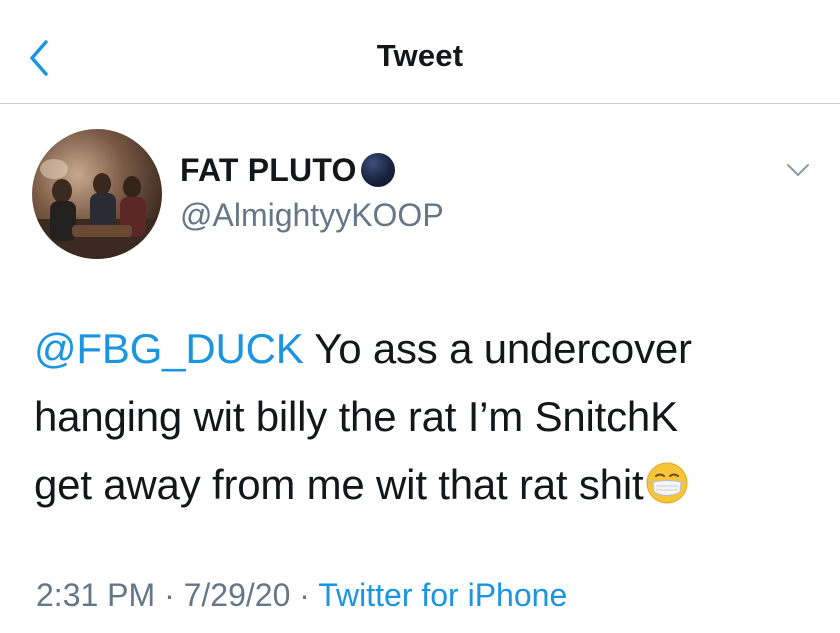  What do you see at coordinates (442, 595) in the screenshot?
I see `tweet-source-link: Twitter for iPhone` at bounding box center [442, 595].